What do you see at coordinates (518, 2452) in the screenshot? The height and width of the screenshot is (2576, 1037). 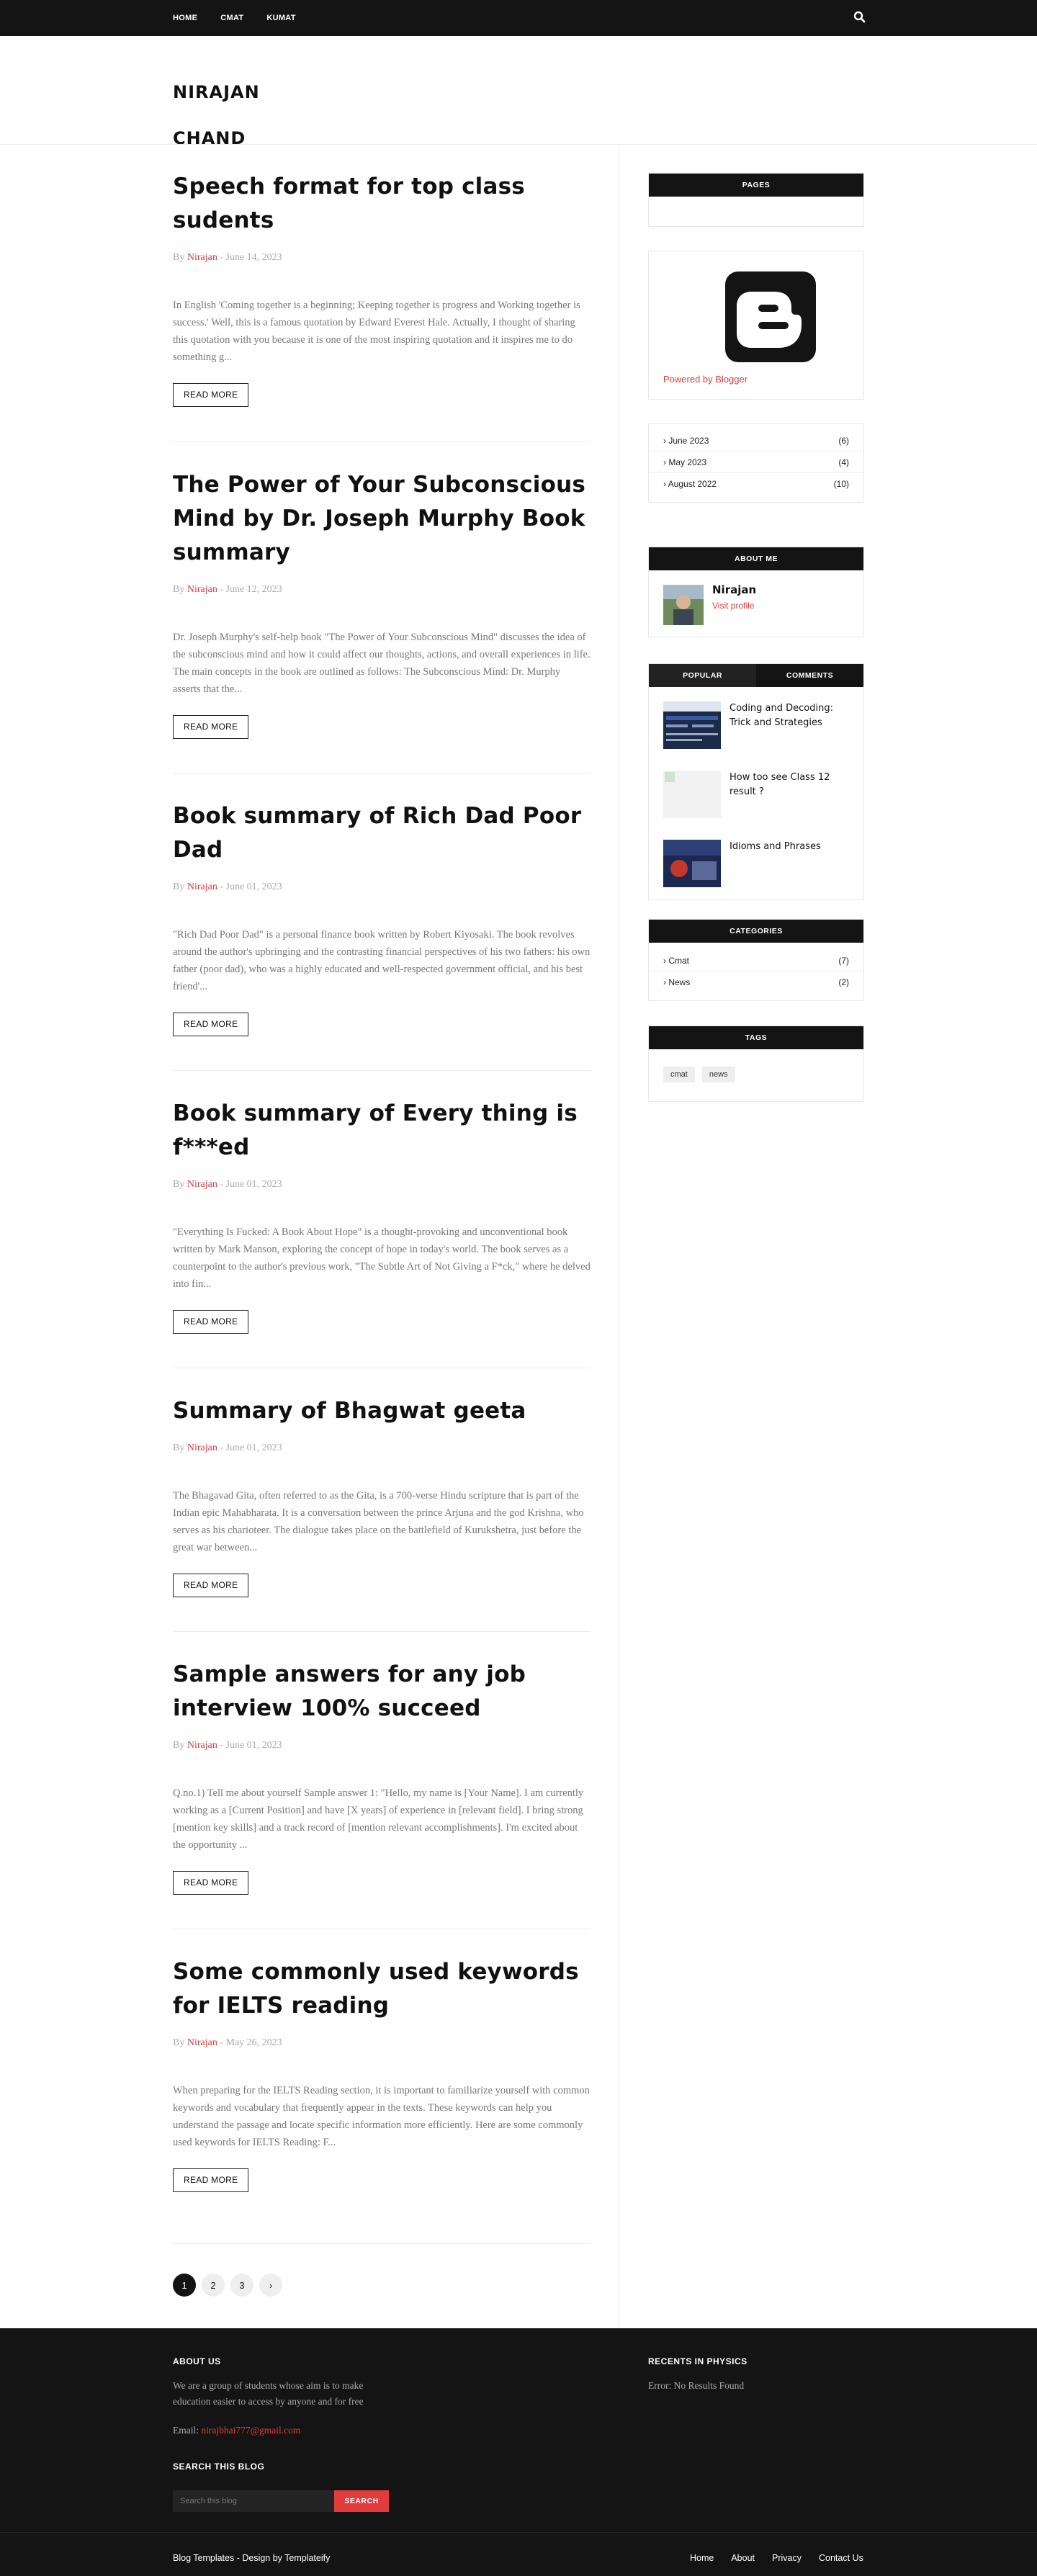 I see `footer` at bounding box center [518, 2452].